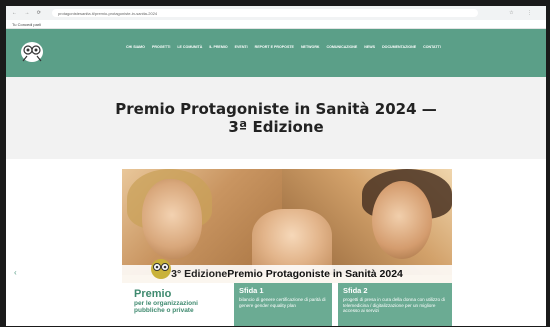 This screenshot has width=550, height=327. Describe the element at coordinates (153, 294) in the screenshot. I see `premio-title: Premio` at that location.